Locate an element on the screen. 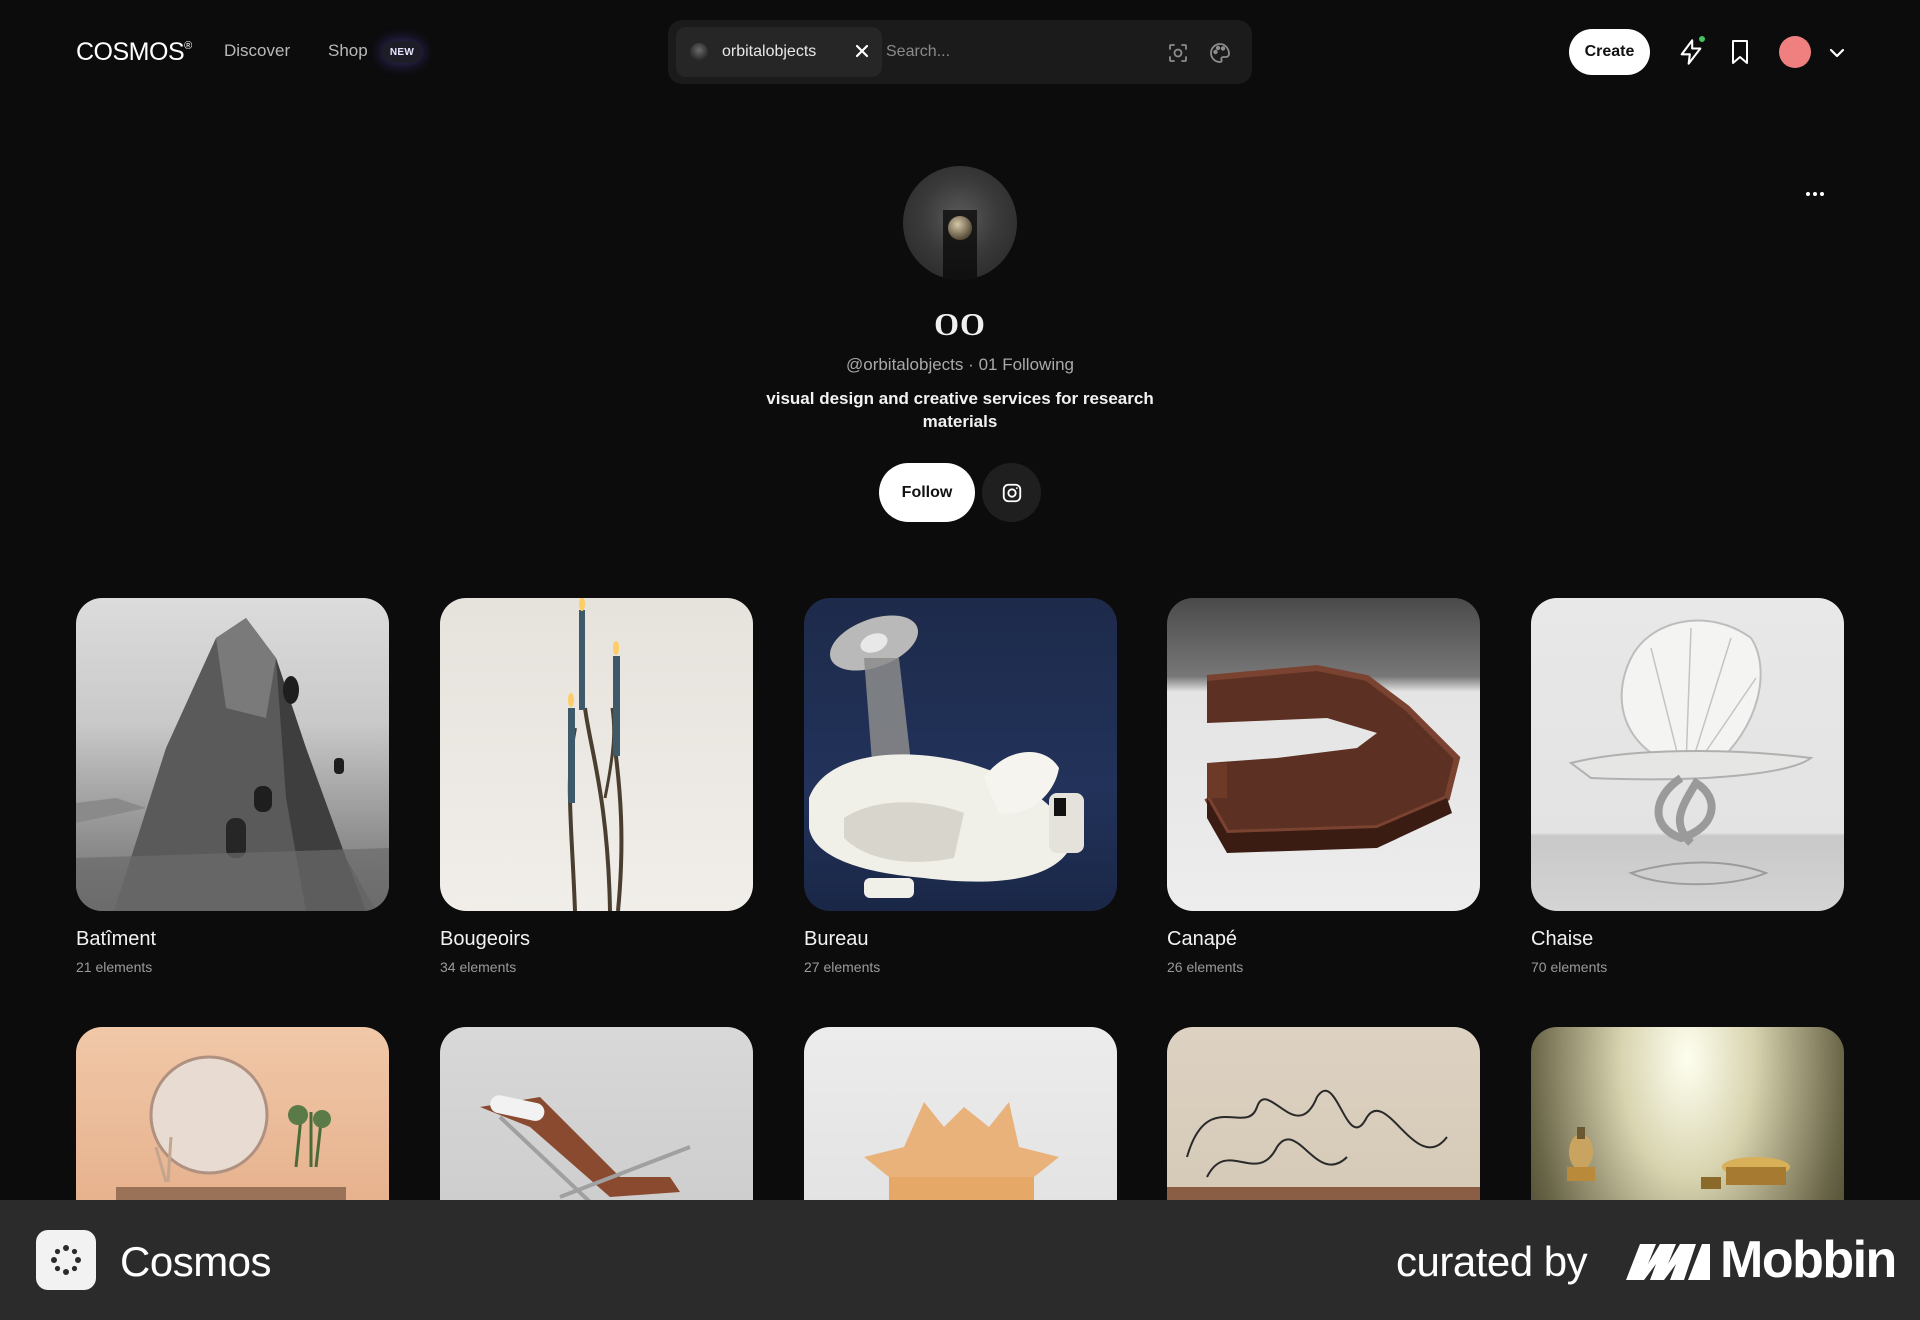 Image resolution: width=1920 pixels, height=1320 pixels. cluster-count: 21 elements is located at coordinates (114, 967).